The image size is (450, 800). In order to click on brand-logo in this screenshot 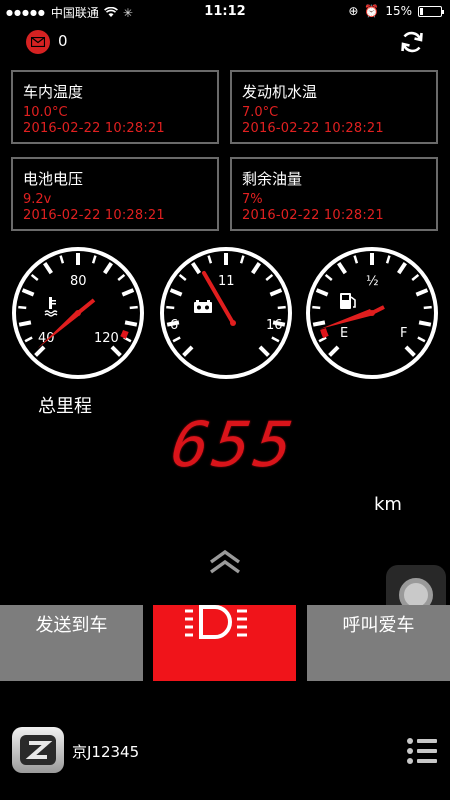, I will do `click(38, 750)`.